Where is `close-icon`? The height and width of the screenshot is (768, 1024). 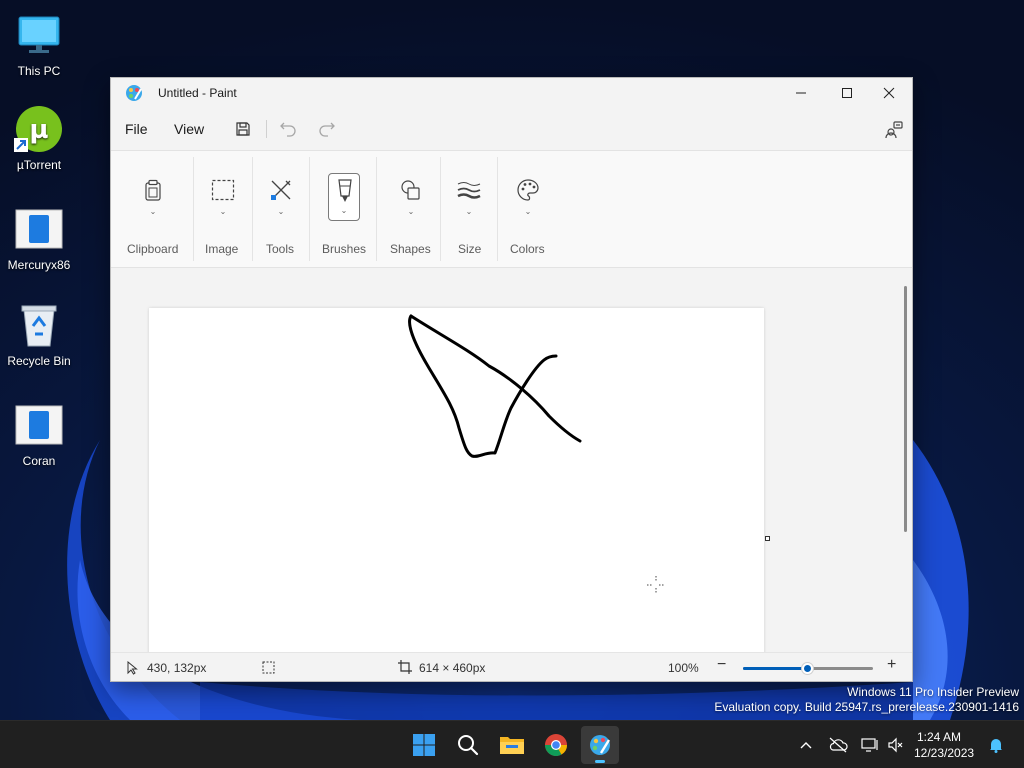 close-icon is located at coordinates (889, 93).